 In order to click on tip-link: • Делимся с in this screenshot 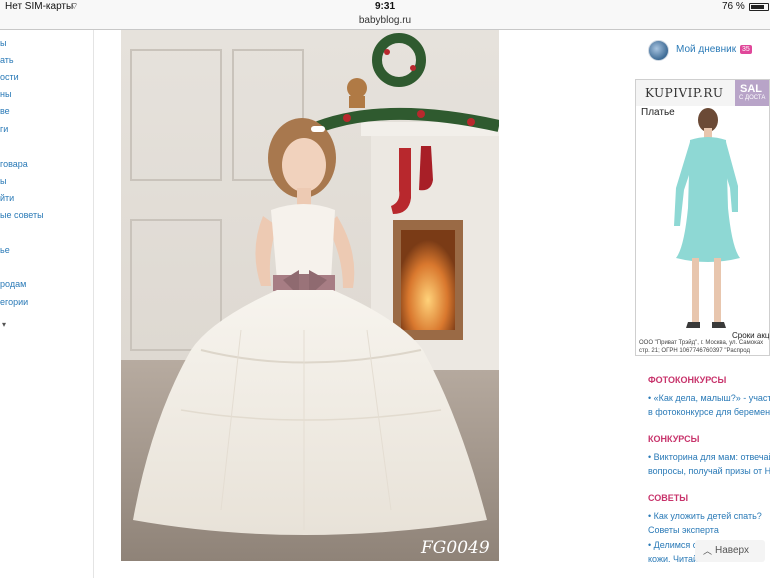, I will do `click(672, 545)`.